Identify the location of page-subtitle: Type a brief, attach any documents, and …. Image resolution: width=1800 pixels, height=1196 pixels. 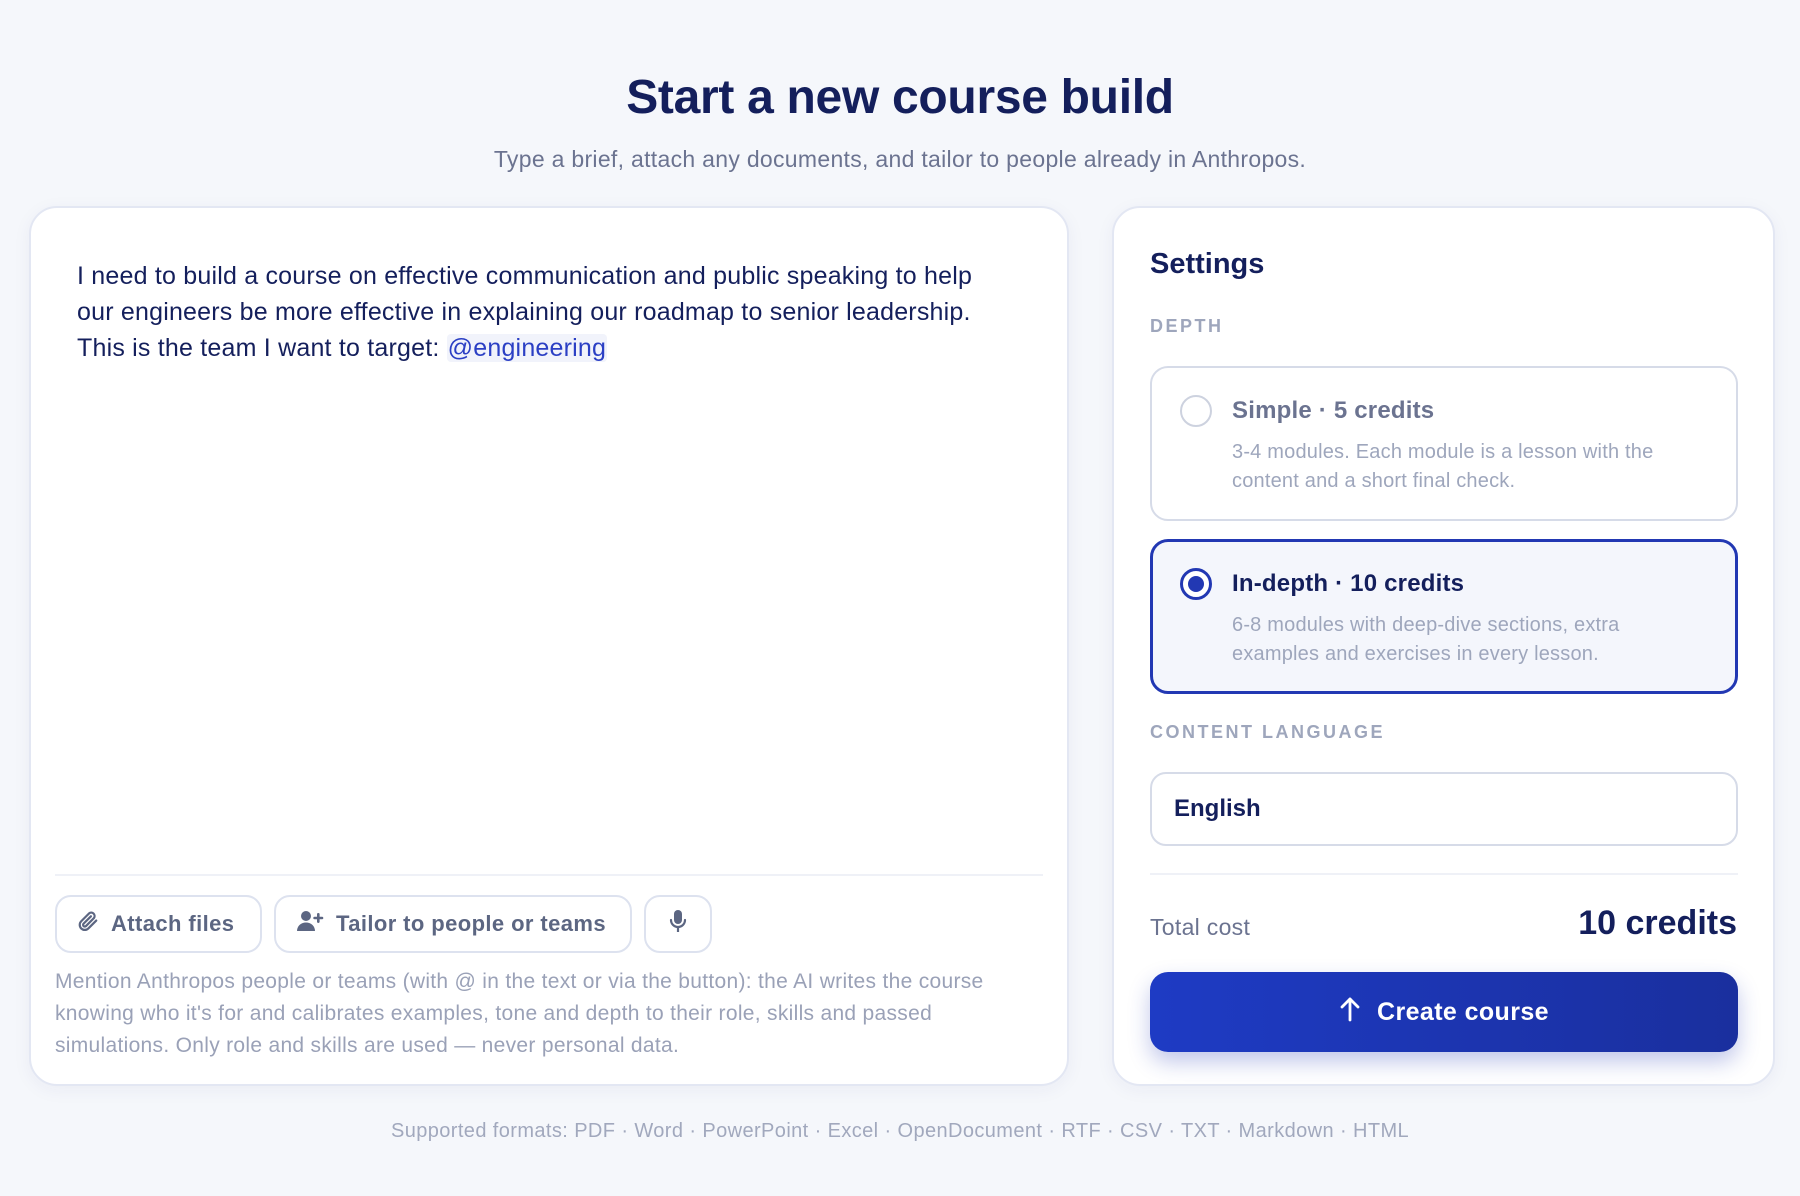
(900, 159).